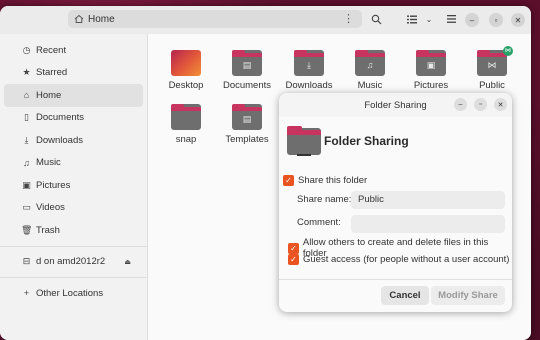 This screenshot has width=540, height=340. What do you see at coordinates (73, 95) in the screenshot?
I see `sidebar-item-home: ⌂ Home` at bounding box center [73, 95].